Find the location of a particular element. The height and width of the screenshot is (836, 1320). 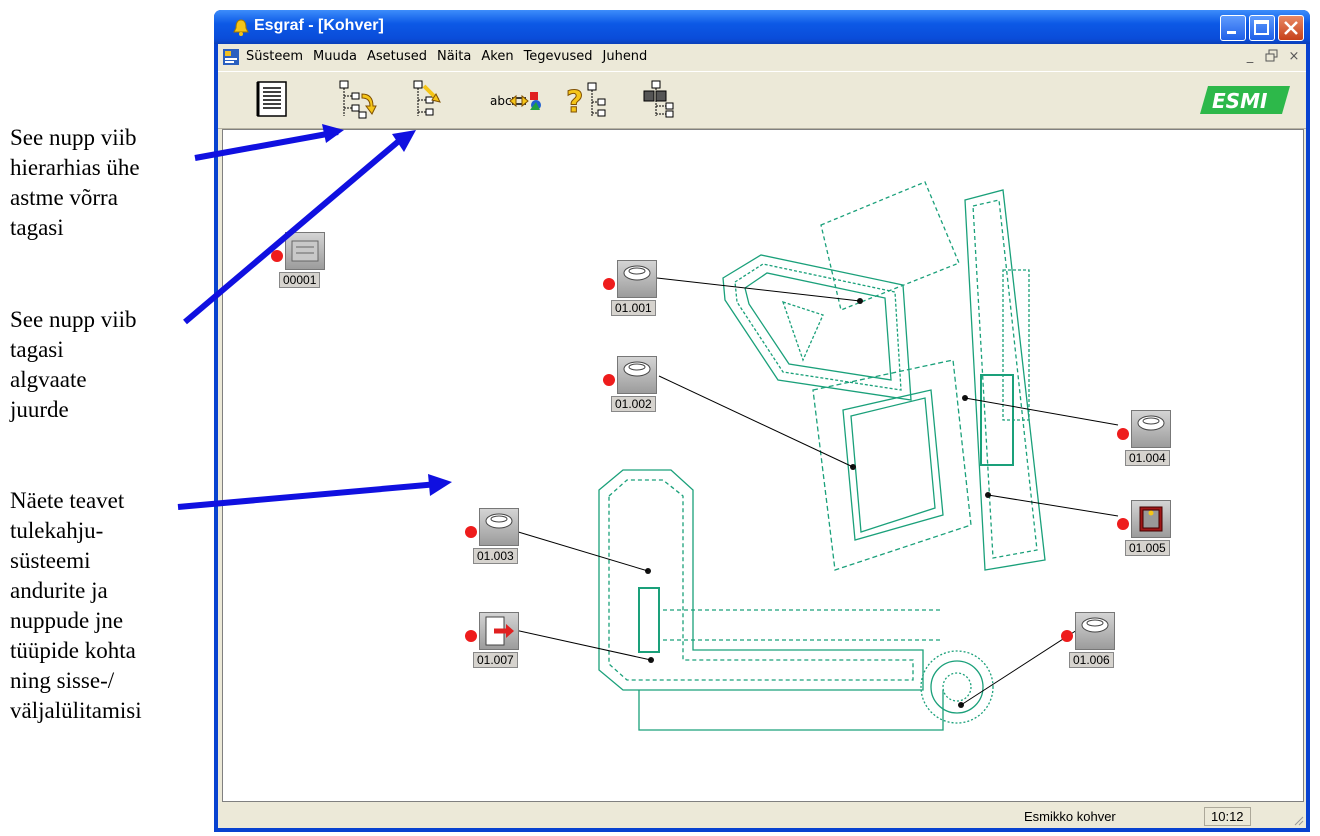

toolbar: abc ? ESMI is located at coordinates (762, 100).